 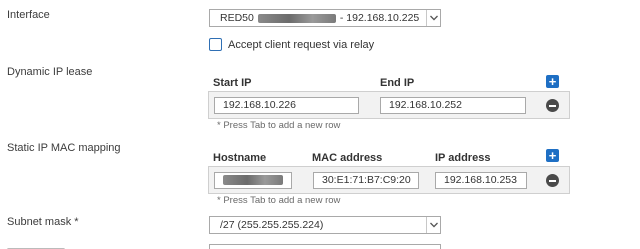 What do you see at coordinates (366, 180) in the screenshot?
I see `mac-address-input: 30:E1:71:B7:C9:20` at bounding box center [366, 180].